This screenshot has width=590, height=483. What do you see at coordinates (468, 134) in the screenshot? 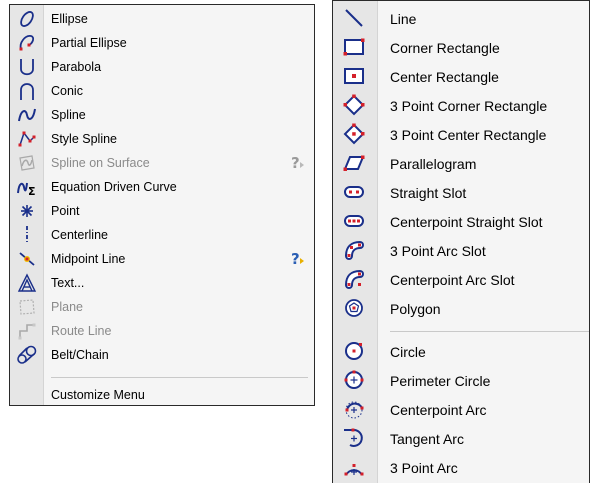
I see `menu-item-label: 3 Point Center Rectangle` at bounding box center [468, 134].